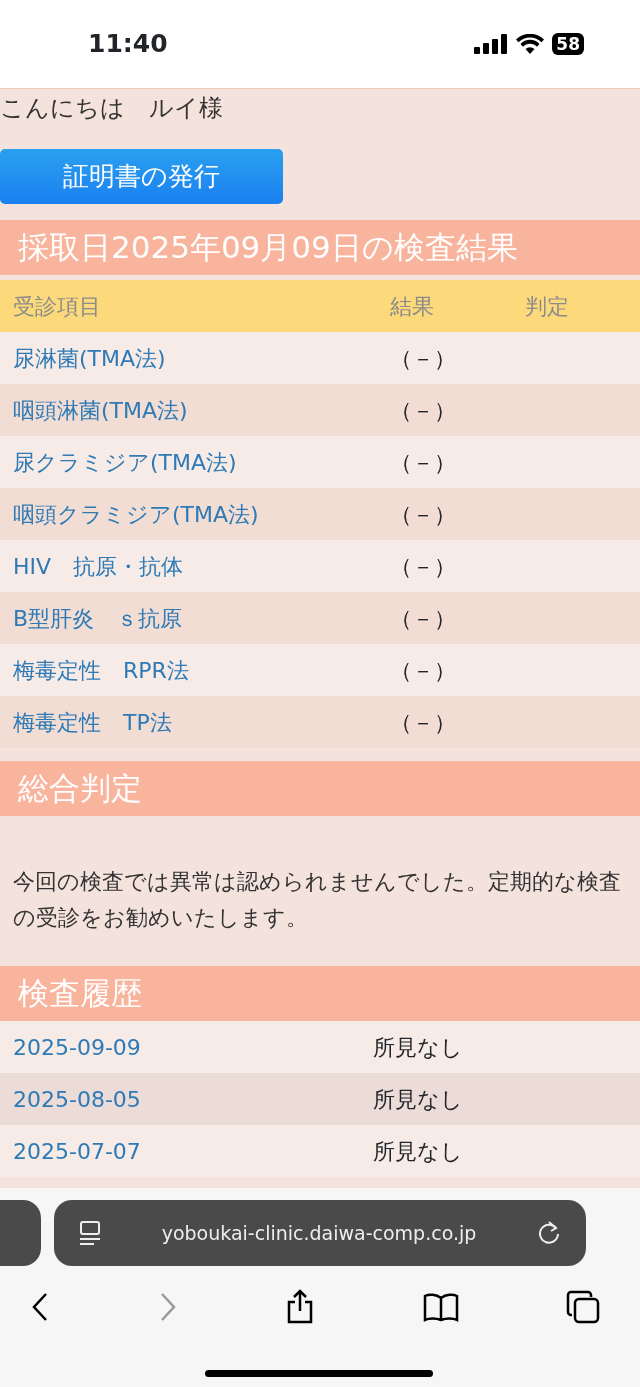 Image resolution: width=640 pixels, height=1387 pixels. Describe the element at coordinates (136, 514) in the screenshot. I see `test-item-link: 咽頭クラミジア(TMA法)` at that location.